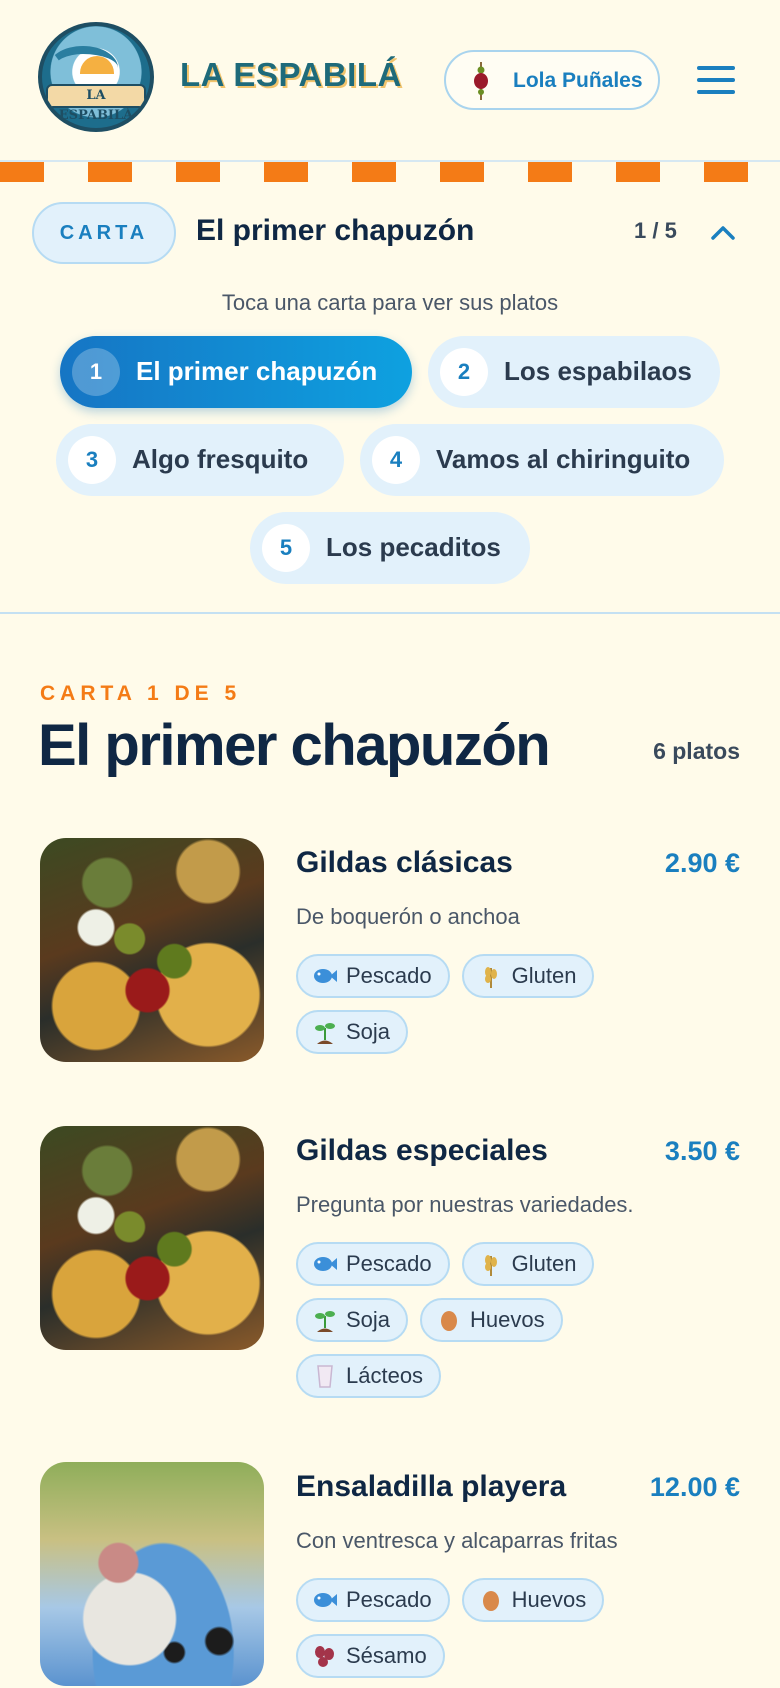 This screenshot has width=780, height=1688. I want to click on chip-label: Los espabilaos, so click(598, 371).